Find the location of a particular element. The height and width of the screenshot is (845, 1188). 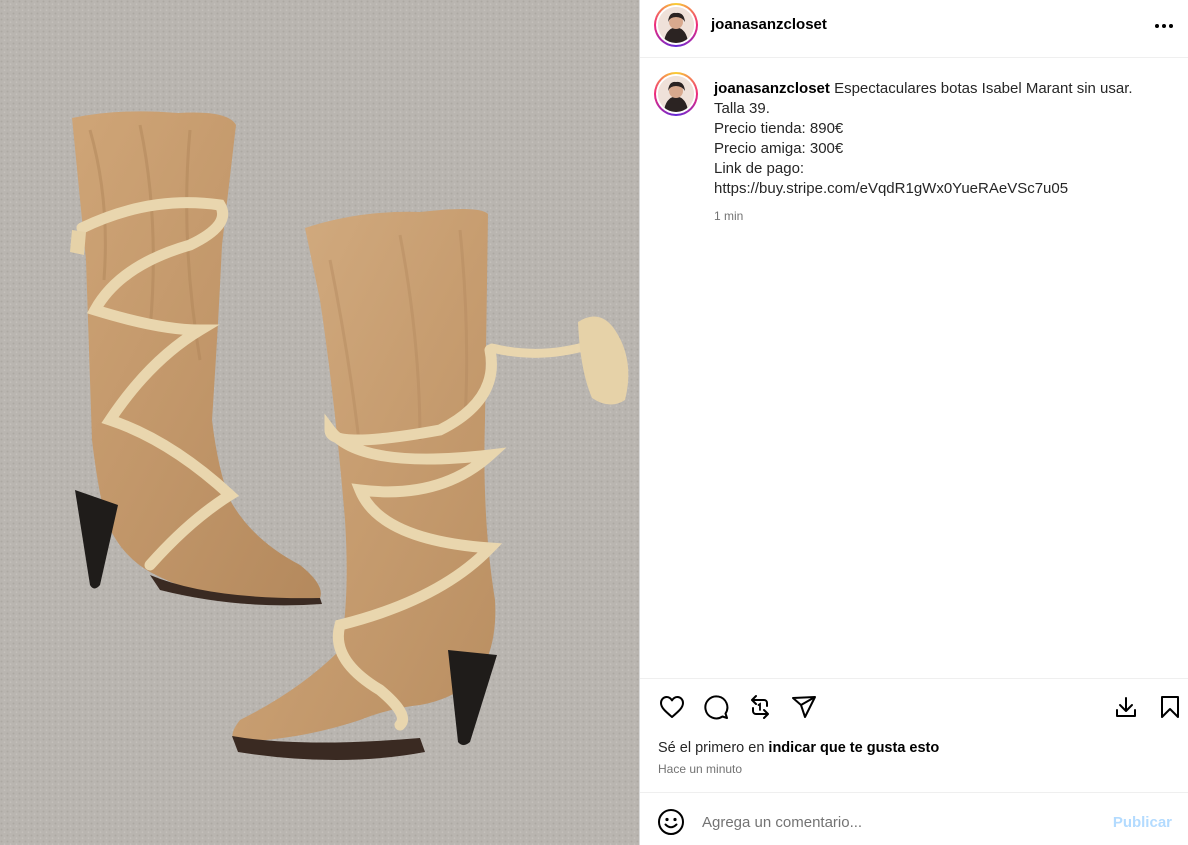

download-icon is located at coordinates (1126, 707).